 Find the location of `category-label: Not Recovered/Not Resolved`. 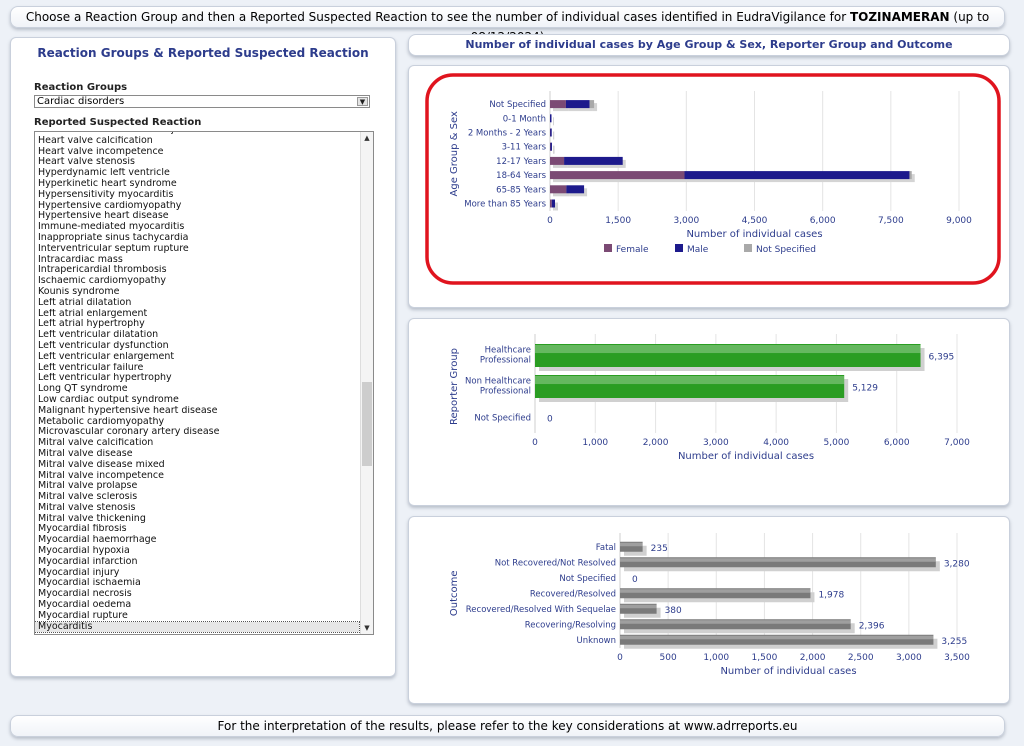

category-label: Not Recovered/Not Resolved is located at coordinates (555, 563).